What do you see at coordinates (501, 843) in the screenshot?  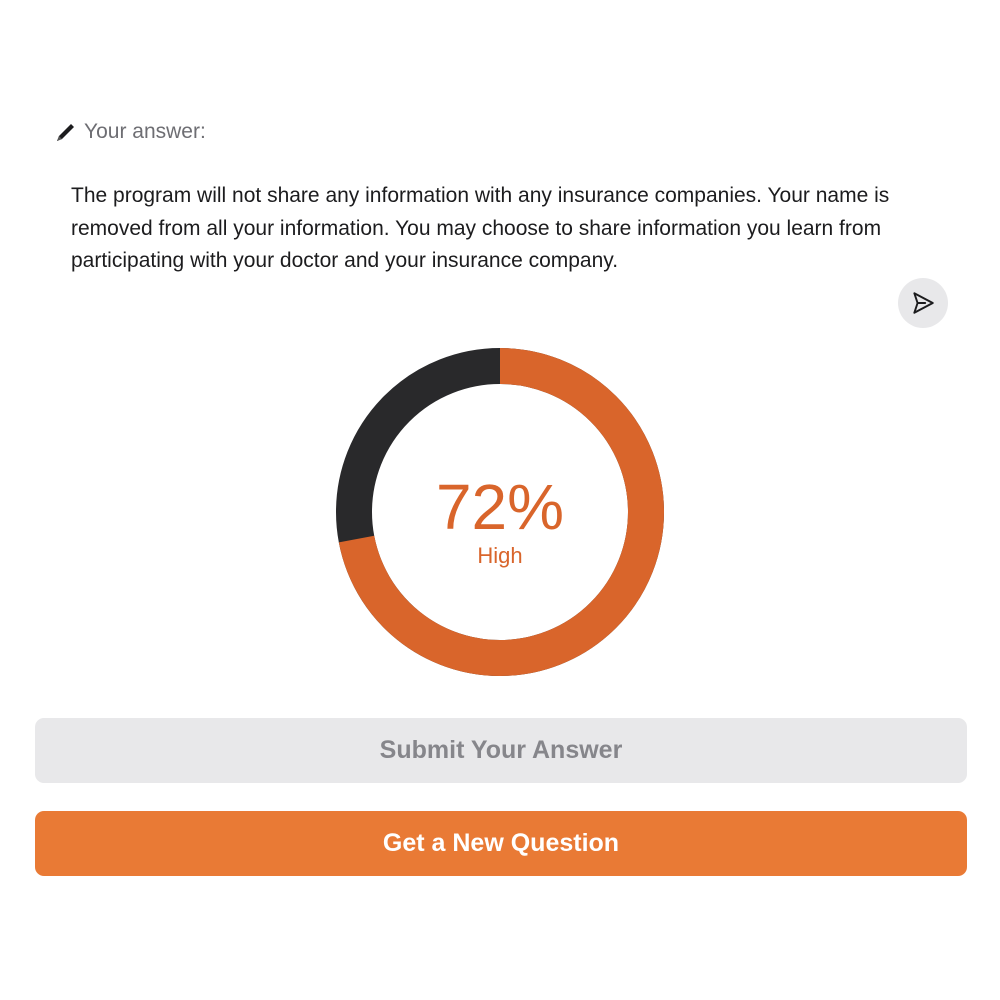 I see `new-question-button: Get a New Question` at bounding box center [501, 843].